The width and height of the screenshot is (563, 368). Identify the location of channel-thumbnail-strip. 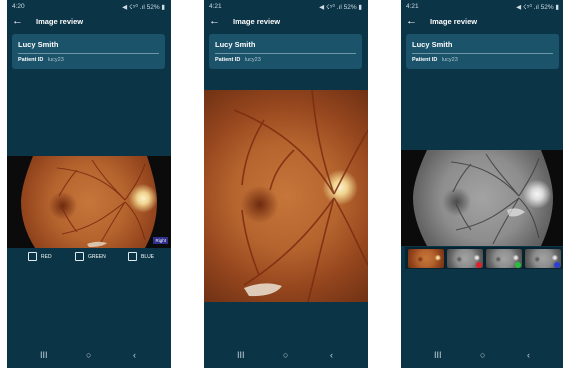
(484, 258).